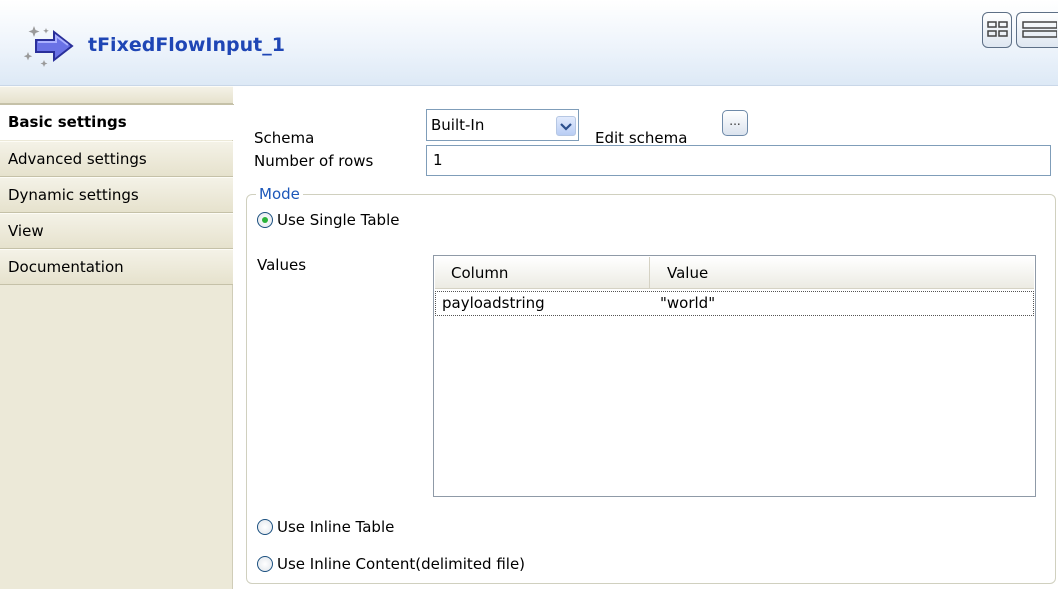 This screenshot has width=1058, height=589. Describe the element at coordinates (335, 527) in the screenshot. I see `inline-table-label: Use Inline Table` at that location.